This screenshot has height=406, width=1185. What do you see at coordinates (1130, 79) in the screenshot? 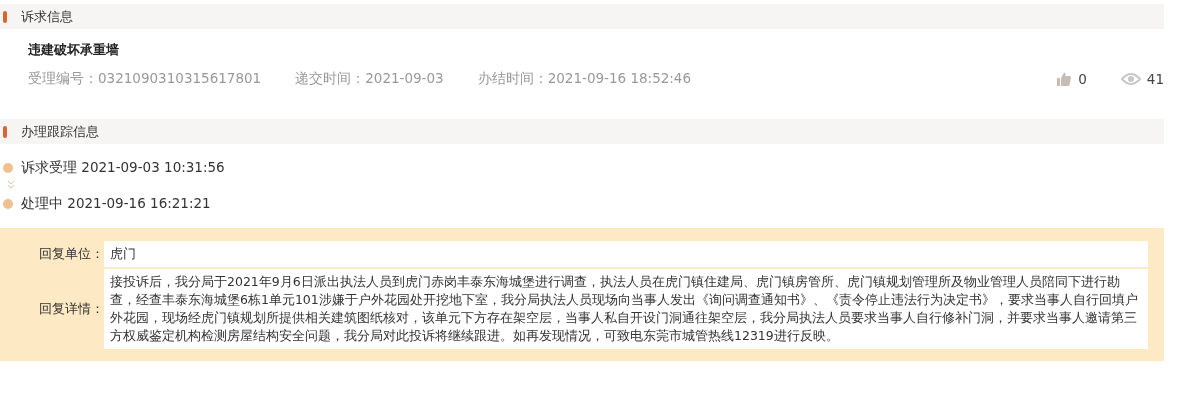
I see `eye-icon` at bounding box center [1130, 79].